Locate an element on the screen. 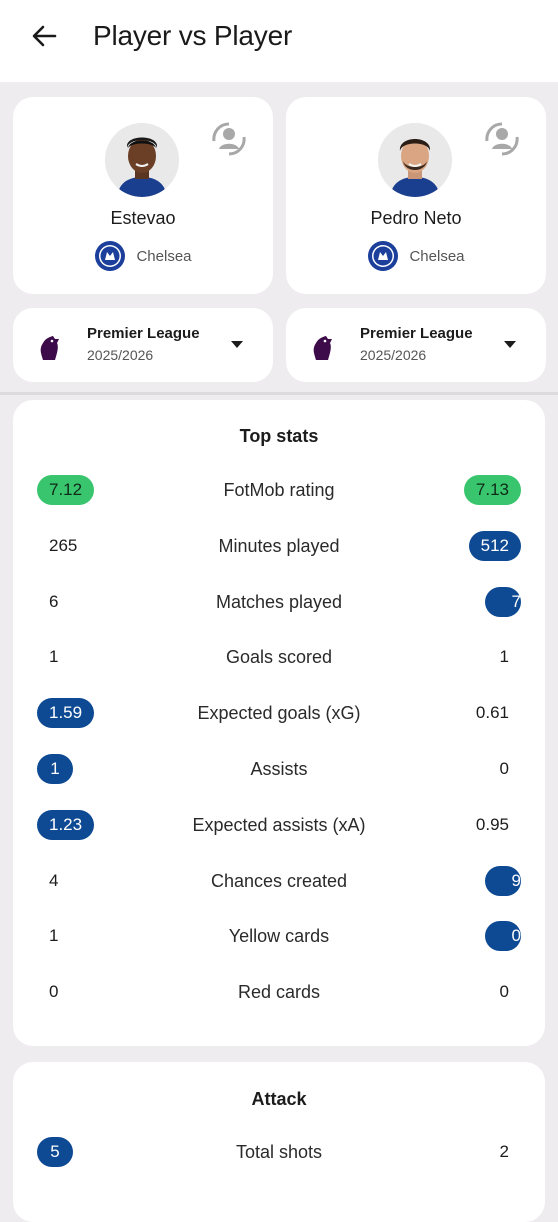 The image size is (558, 1222). stat-row: Total shots 5 2 is located at coordinates (279, 1152).